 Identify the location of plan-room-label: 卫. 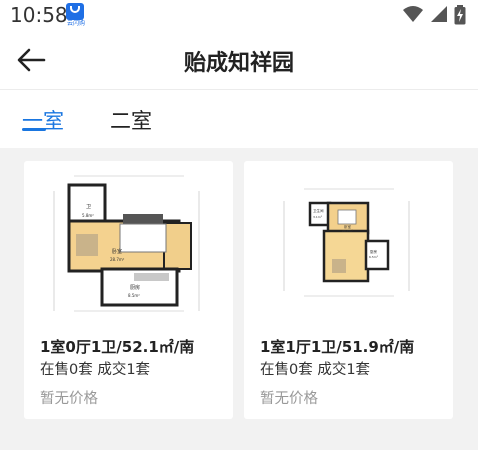
(88, 207).